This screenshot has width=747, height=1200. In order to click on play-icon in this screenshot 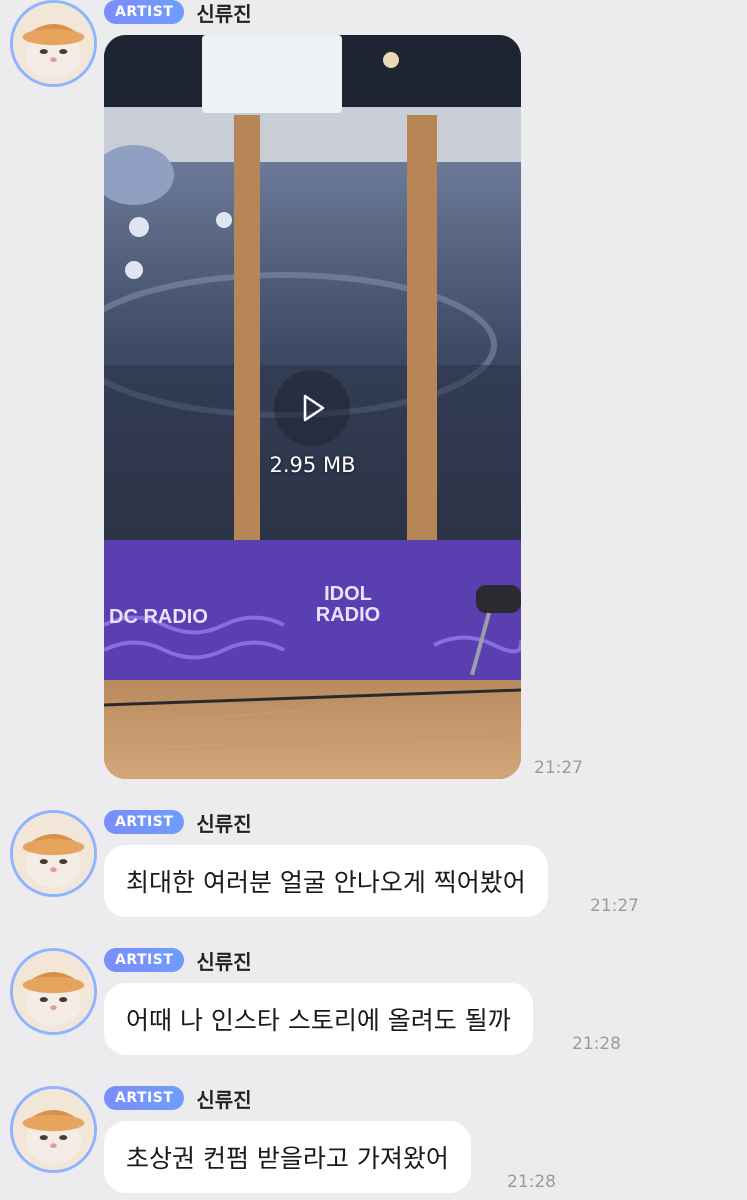, I will do `click(314, 408)`.